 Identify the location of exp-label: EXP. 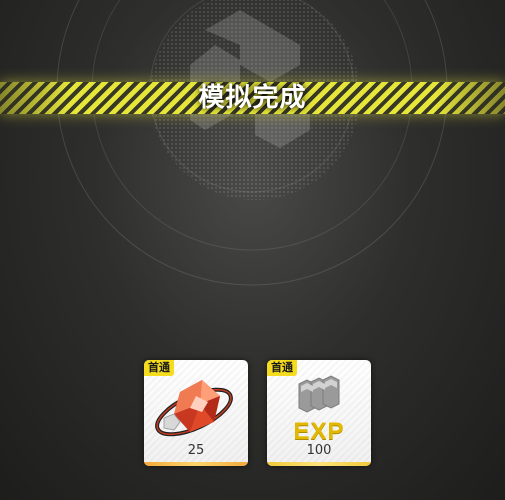
(319, 431).